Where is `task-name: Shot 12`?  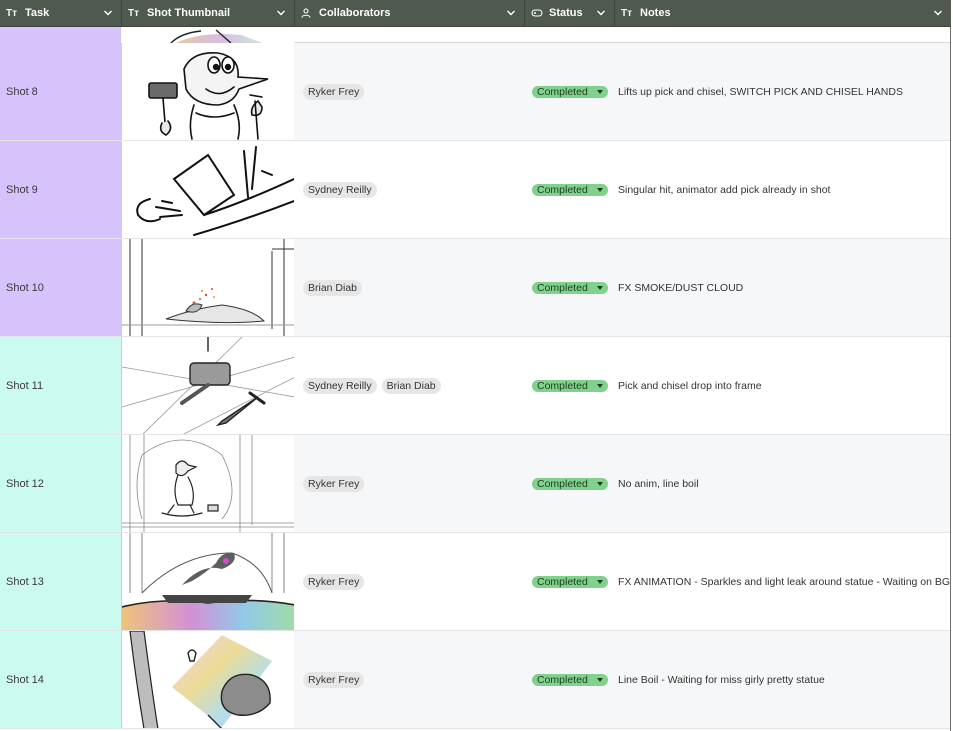 task-name: Shot 12 is located at coordinates (25, 483).